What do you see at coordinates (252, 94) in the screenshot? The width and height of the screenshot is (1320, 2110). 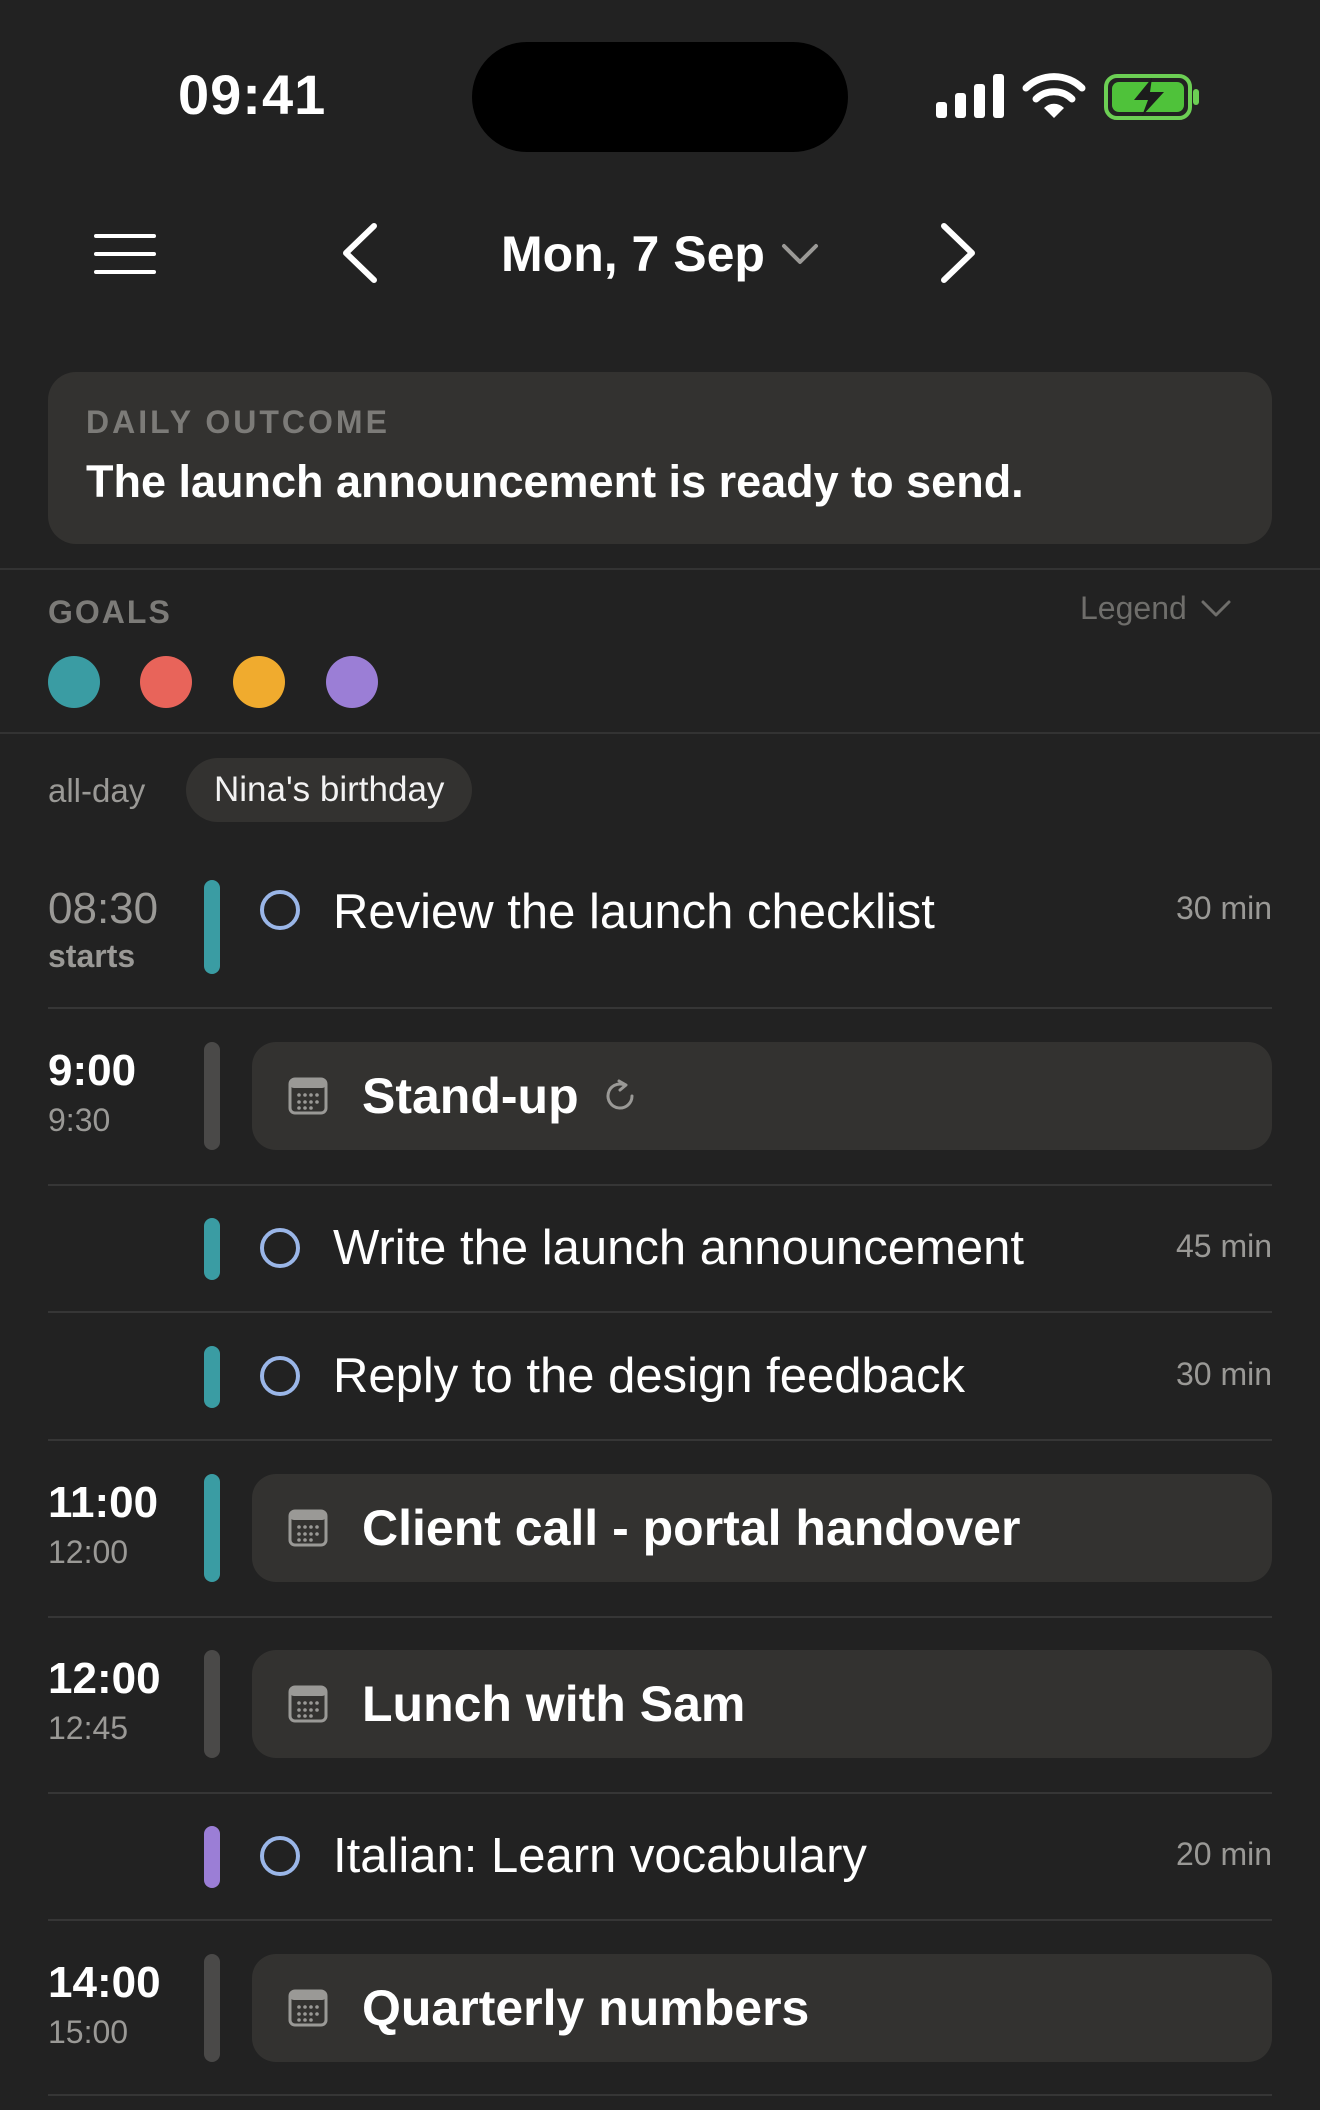 I see `status-time: 09:41` at bounding box center [252, 94].